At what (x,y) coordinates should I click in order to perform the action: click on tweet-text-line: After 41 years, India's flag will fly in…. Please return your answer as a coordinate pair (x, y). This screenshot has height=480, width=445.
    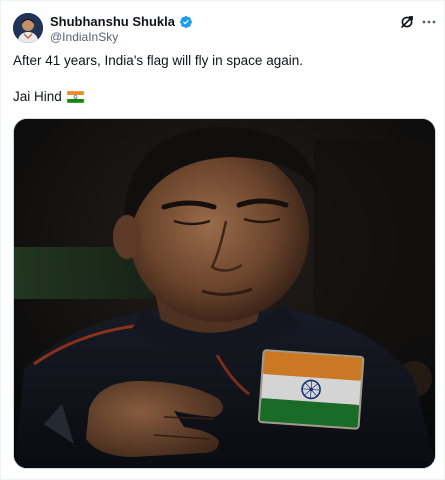
    Looking at the image, I should click on (158, 60).